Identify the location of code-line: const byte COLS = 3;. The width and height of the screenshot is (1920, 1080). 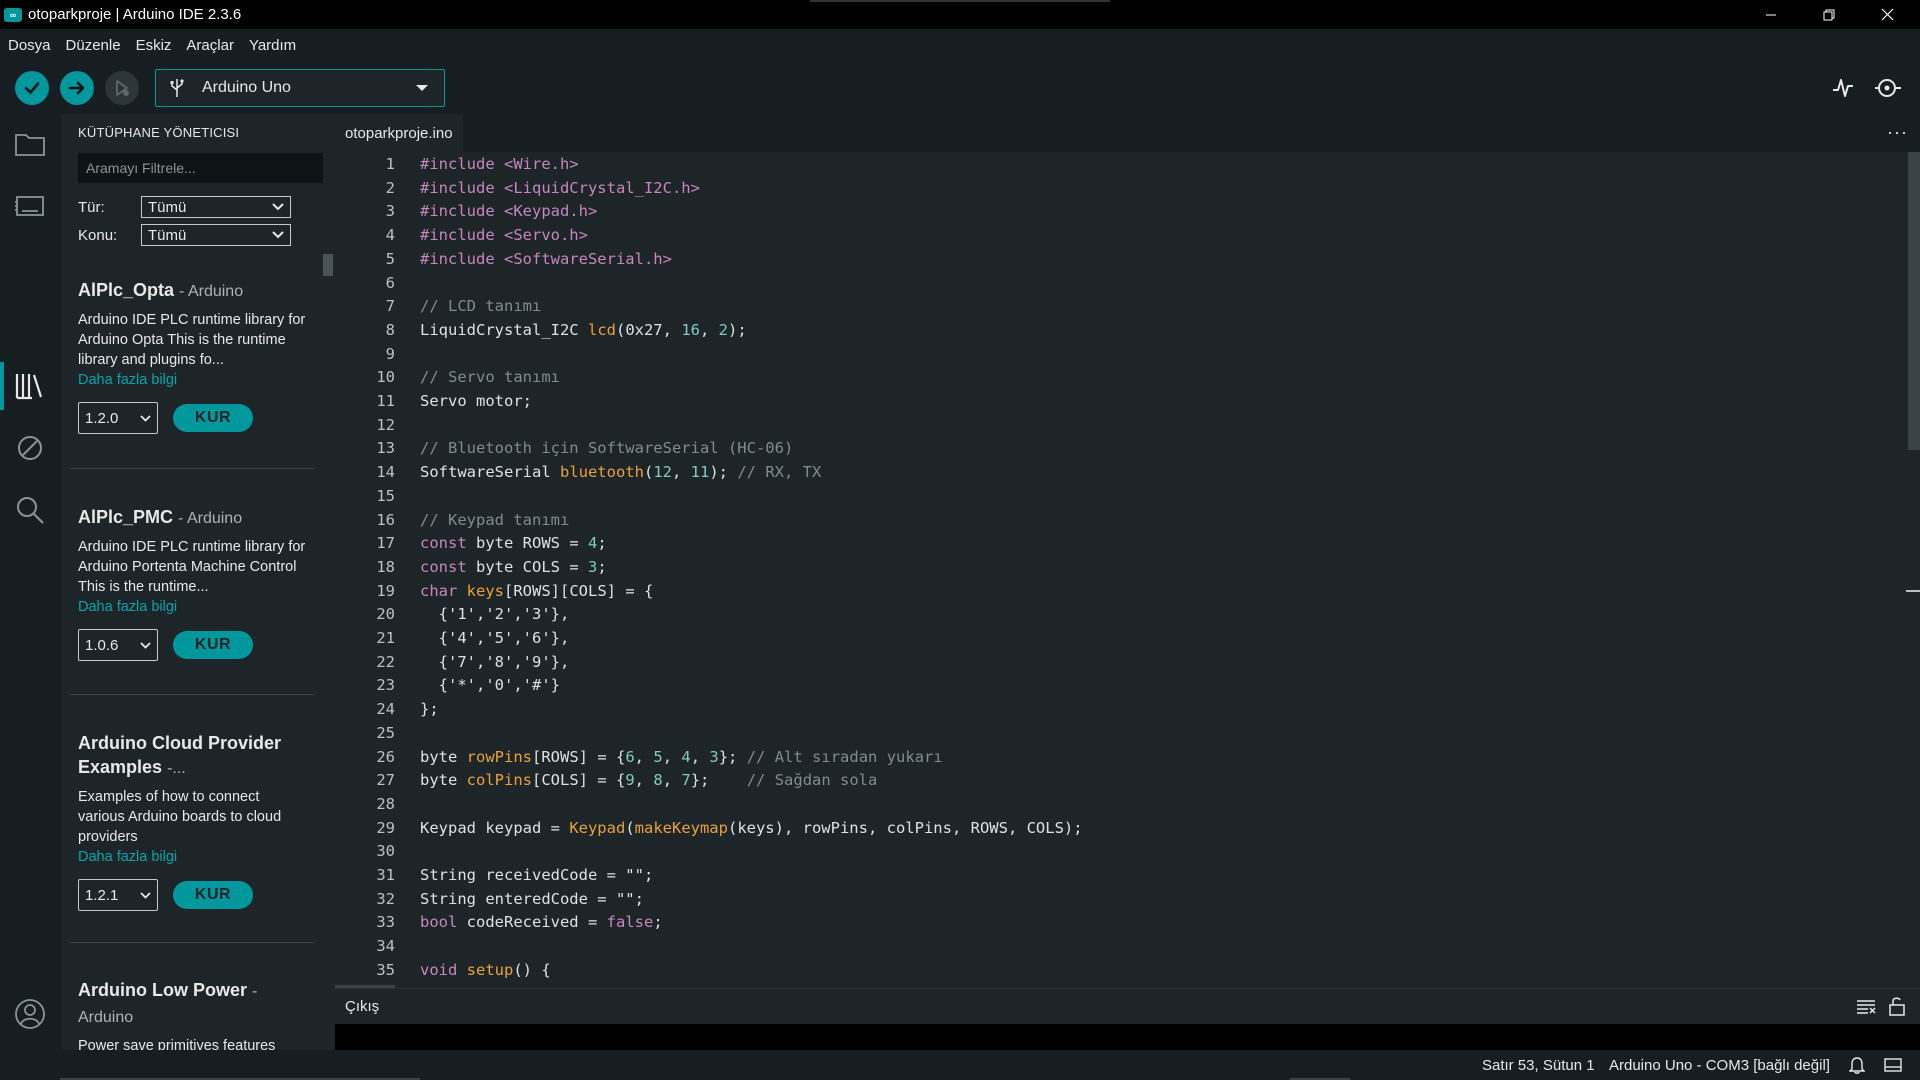
(513, 567).